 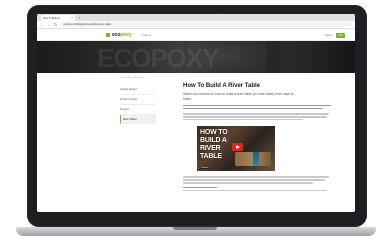 I want to click on nav-link-products: Products, so click(x=146, y=35).